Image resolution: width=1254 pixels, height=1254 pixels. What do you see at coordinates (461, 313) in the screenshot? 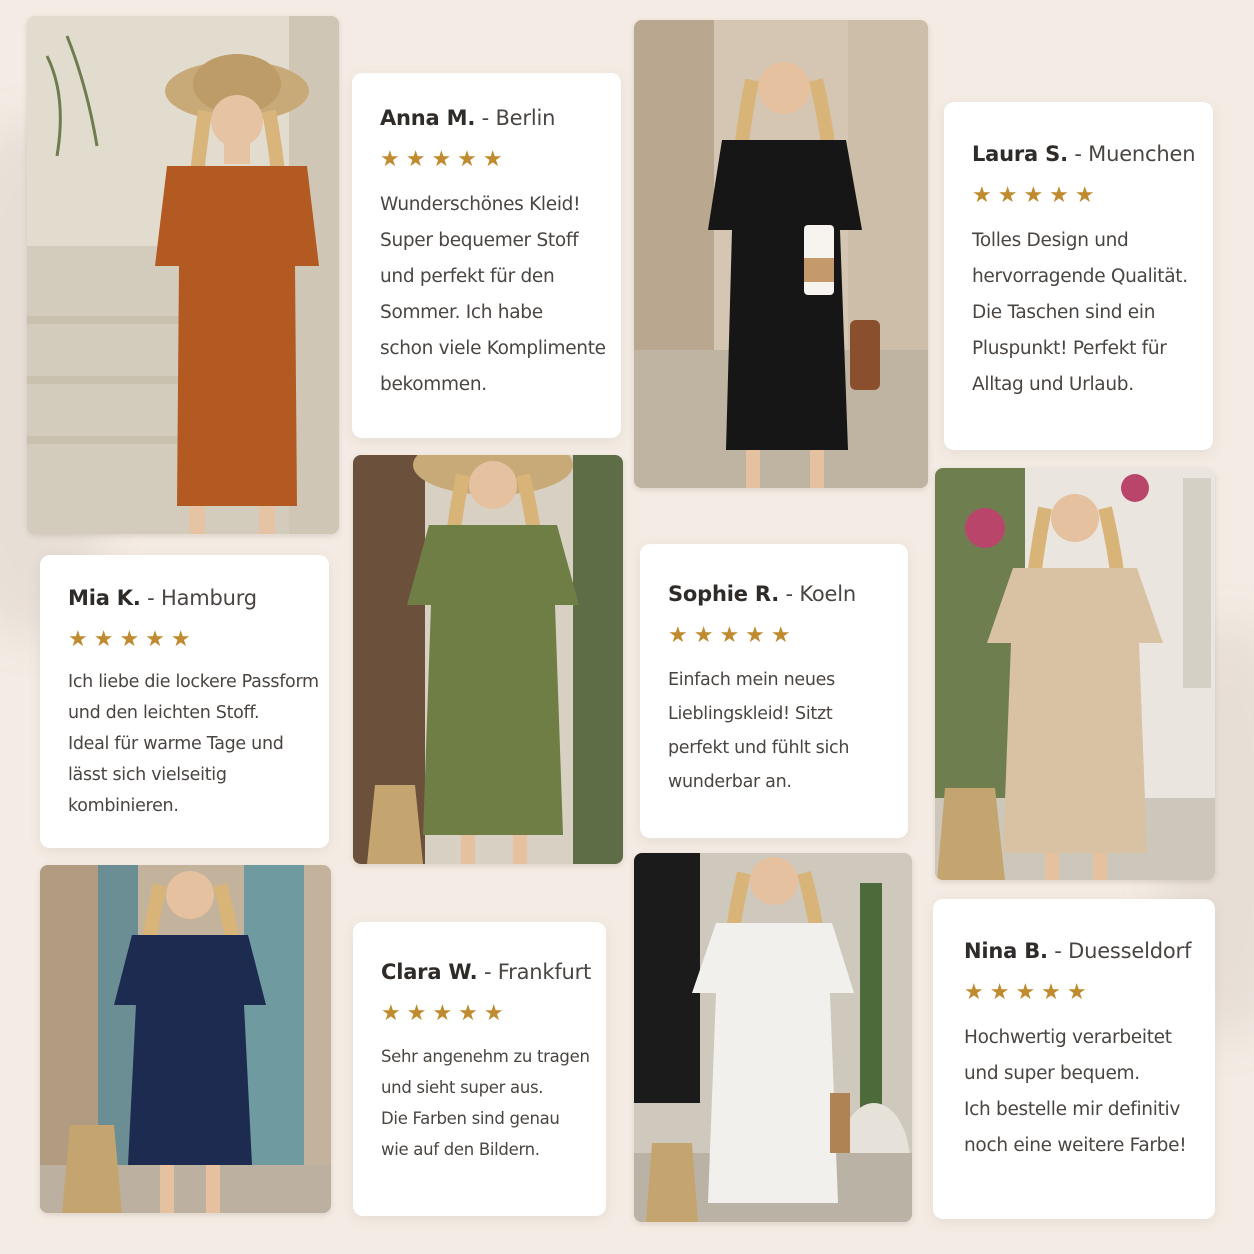
I see `review-line: Sommer. Ich habe` at bounding box center [461, 313].